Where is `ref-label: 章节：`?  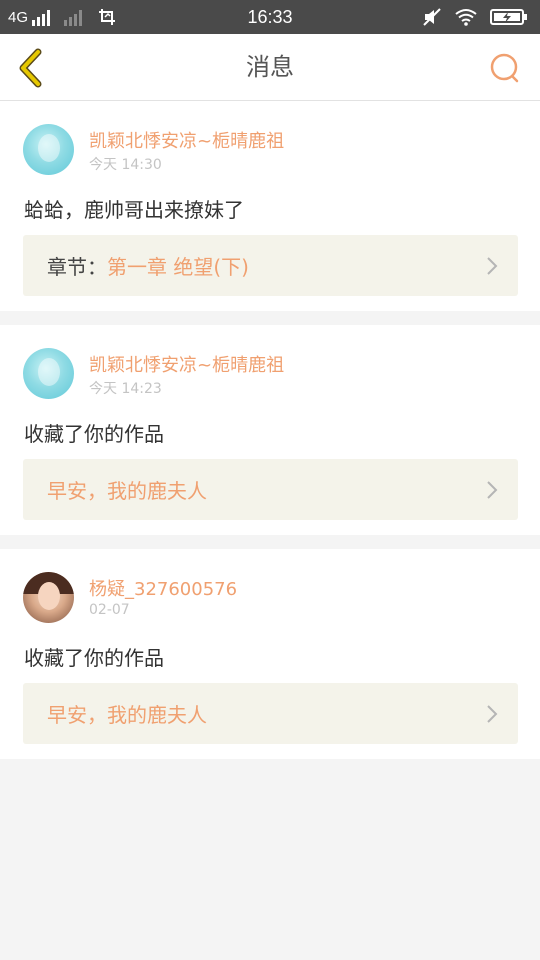
ref-label: 章节： is located at coordinates (77, 267).